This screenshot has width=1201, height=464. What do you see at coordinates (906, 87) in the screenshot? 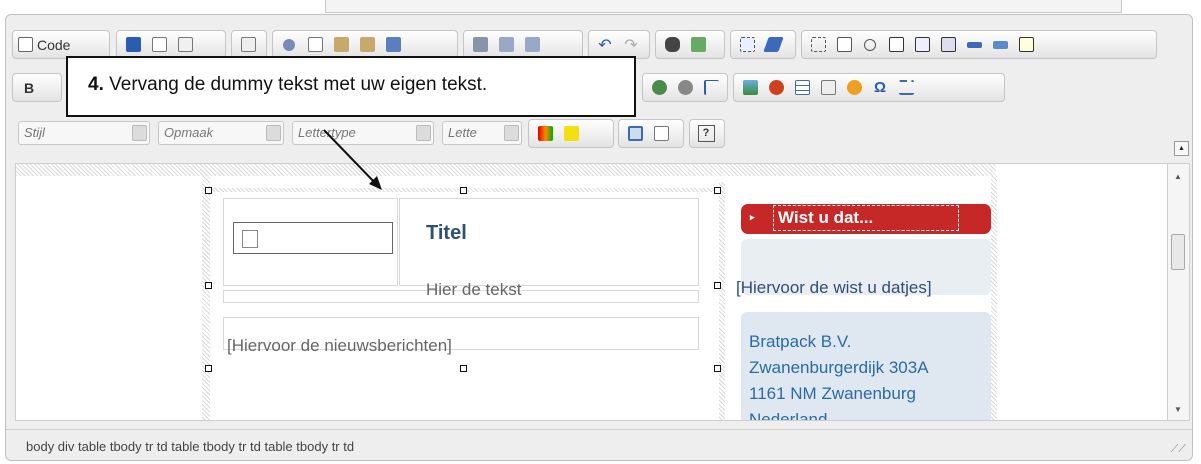
I see `page-break-button` at bounding box center [906, 87].